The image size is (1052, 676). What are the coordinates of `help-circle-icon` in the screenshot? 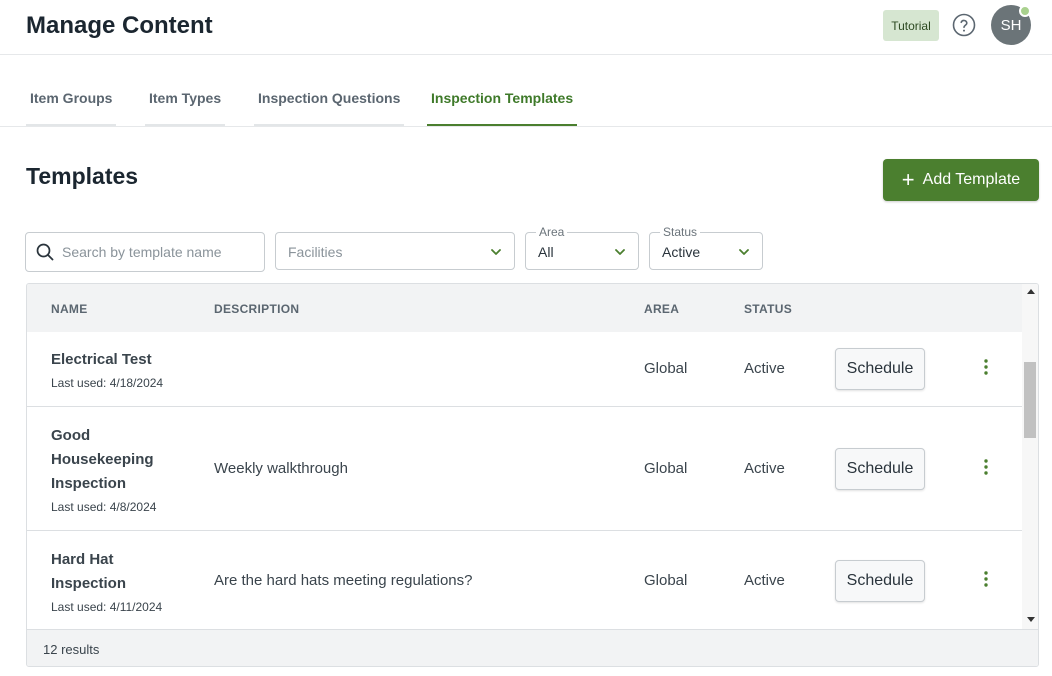 It's located at (964, 25).